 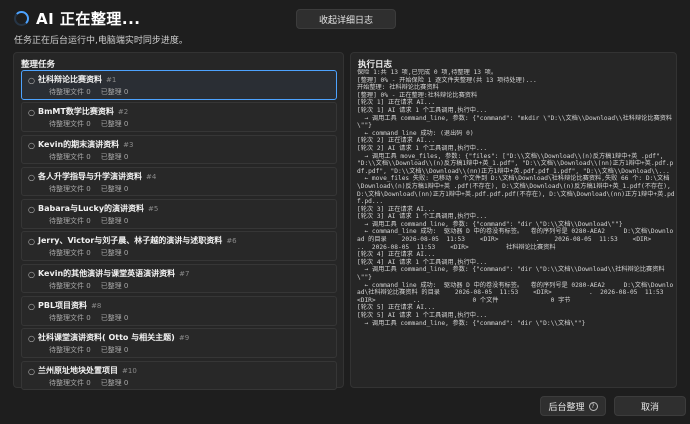 I want to click on task-item-8: ○ PBL项目资料 #8 待整理文件 0 已整理 0, so click(x=179, y=311).